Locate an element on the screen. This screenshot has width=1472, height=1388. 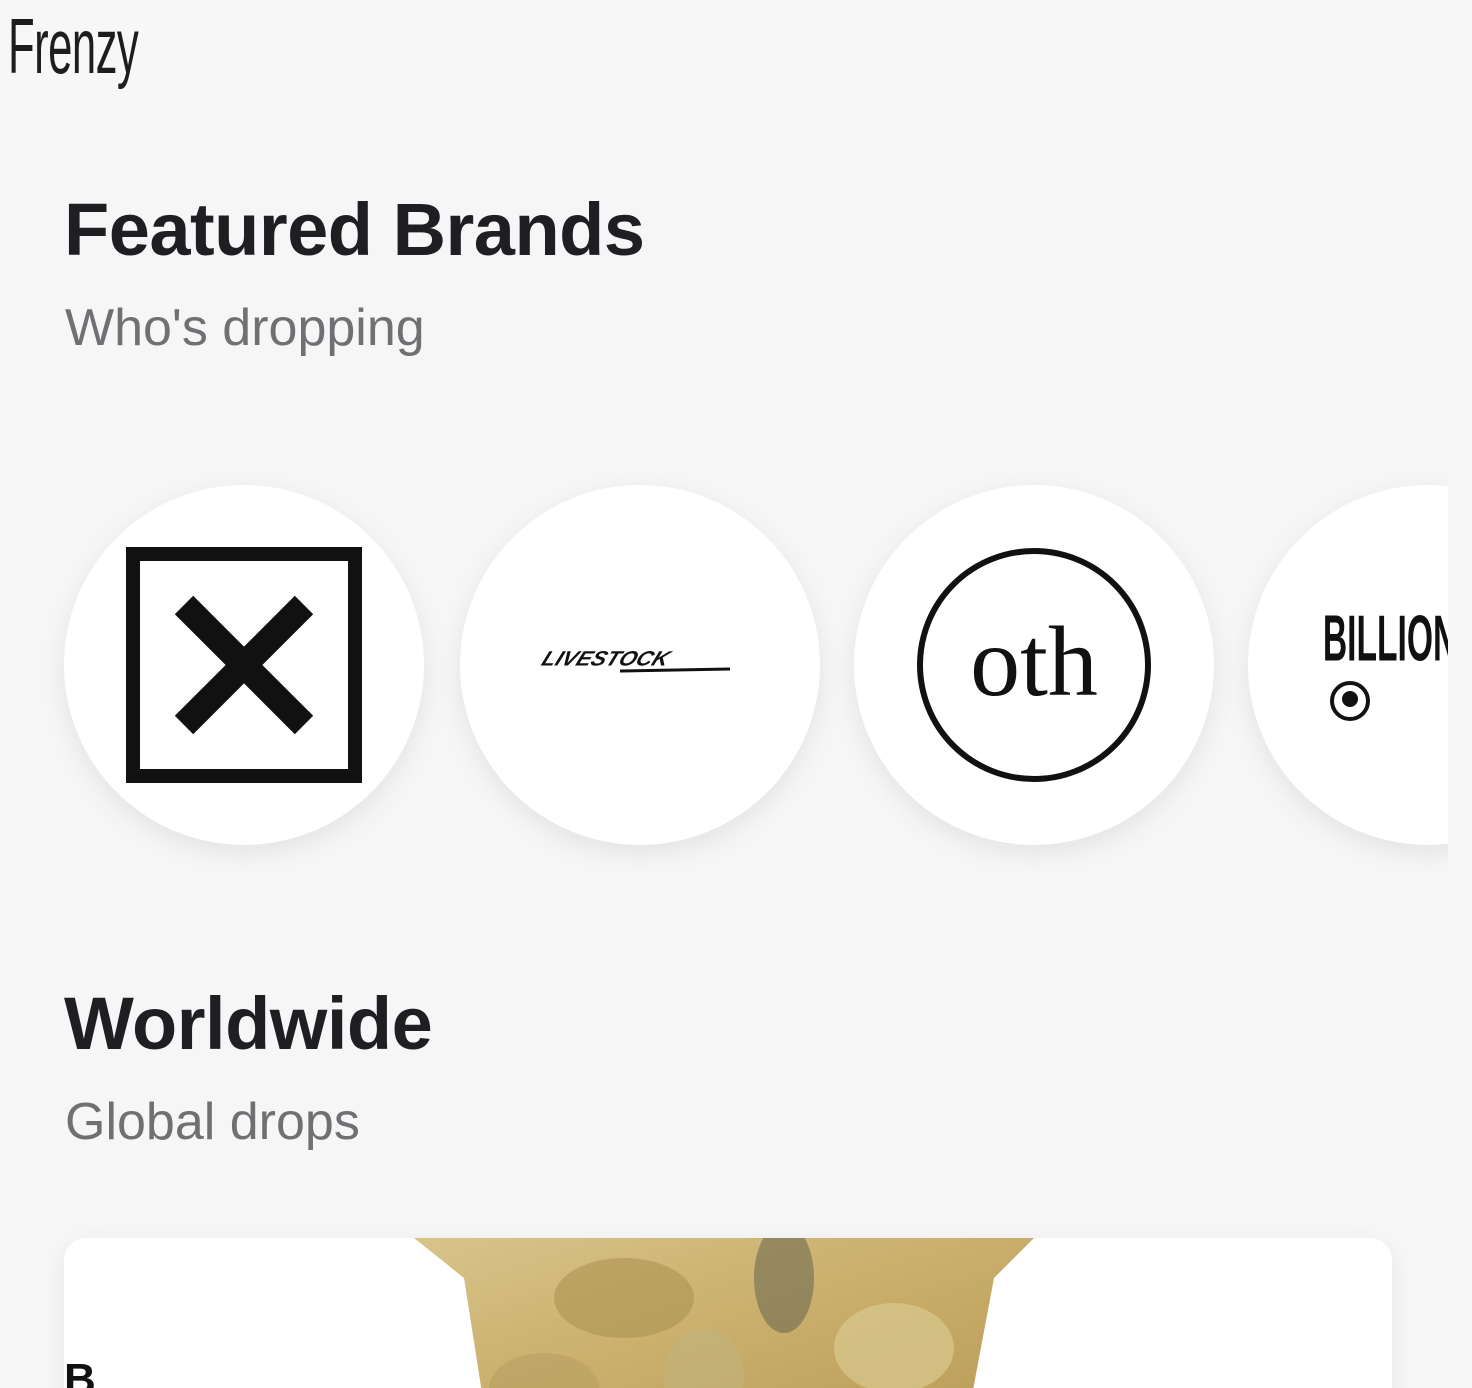
brand-livestock: LIVESTOCK is located at coordinates (640, 665).